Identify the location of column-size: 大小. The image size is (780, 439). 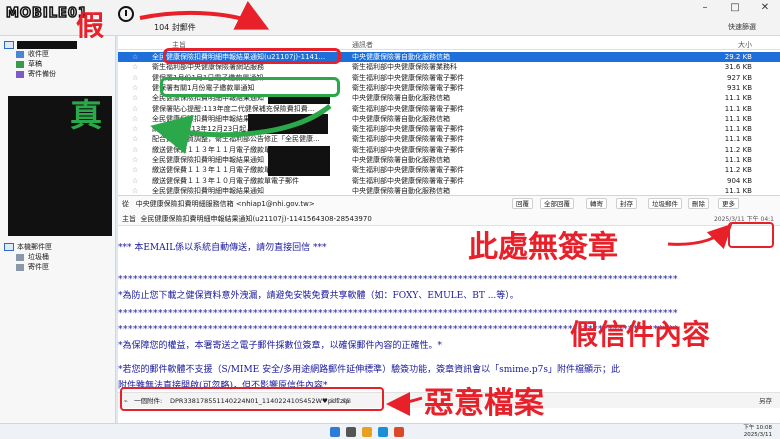
(745, 45).